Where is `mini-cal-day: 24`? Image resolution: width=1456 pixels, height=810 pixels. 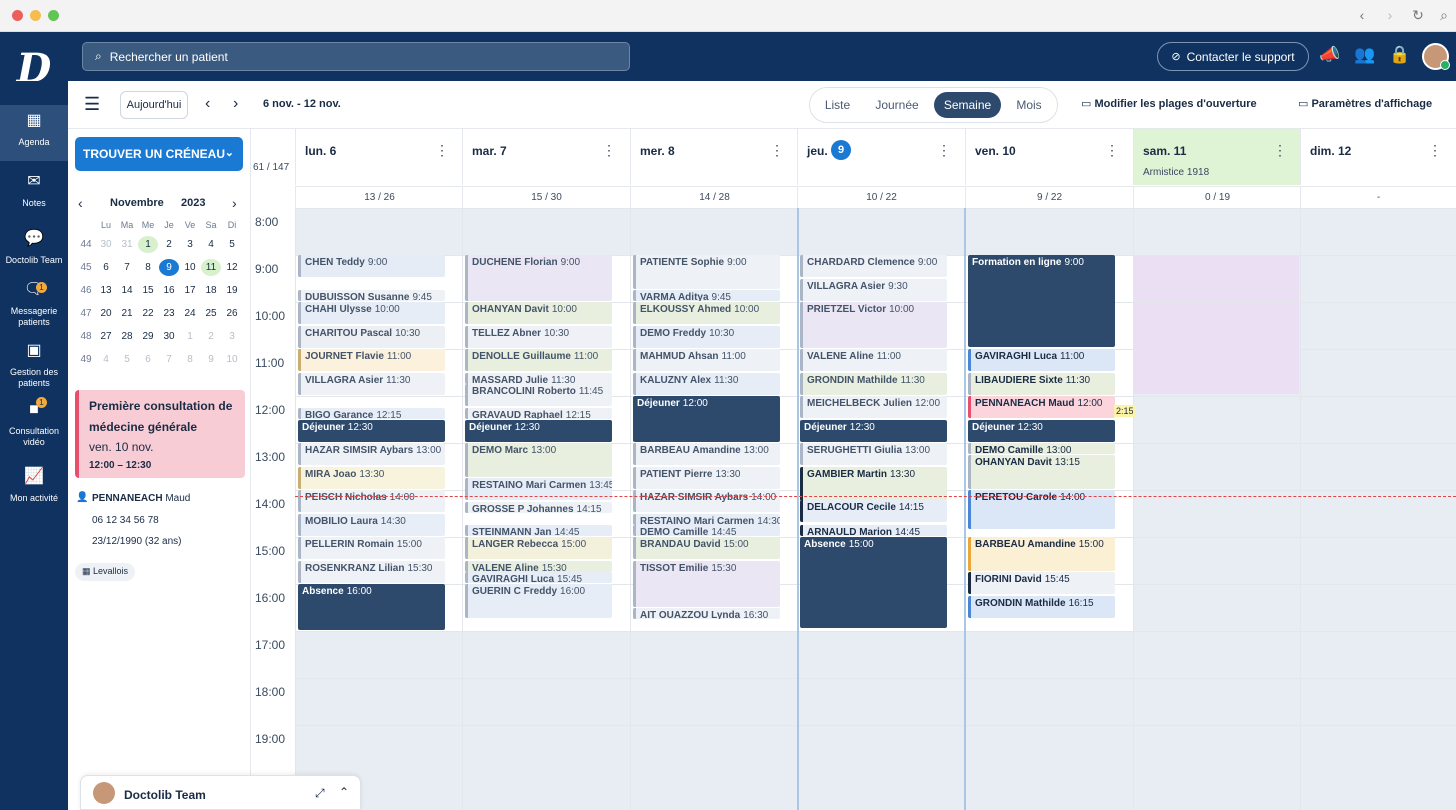
mini-cal-day: 24 is located at coordinates (190, 313).